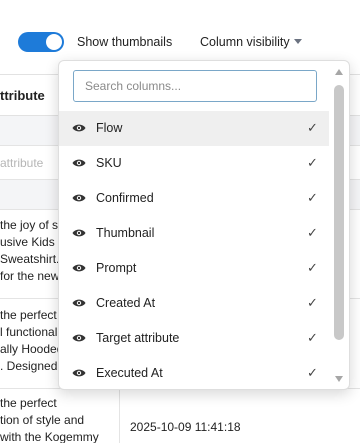  What do you see at coordinates (245, 42) in the screenshot?
I see `column-visibility-label: Column visibility` at bounding box center [245, 42].